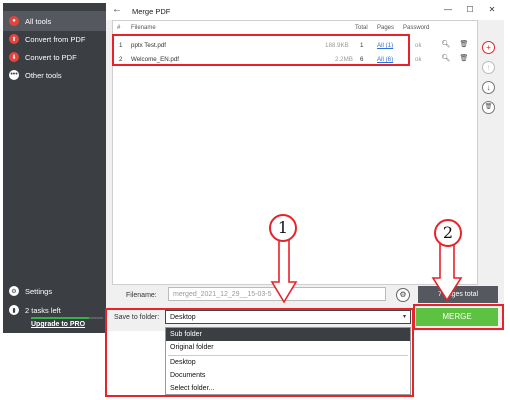  What do you see at coordinates (51, 57) in the screenshot?
I see `sidebar-item-label: Convert to PDF` at bounding box center [51, 57].